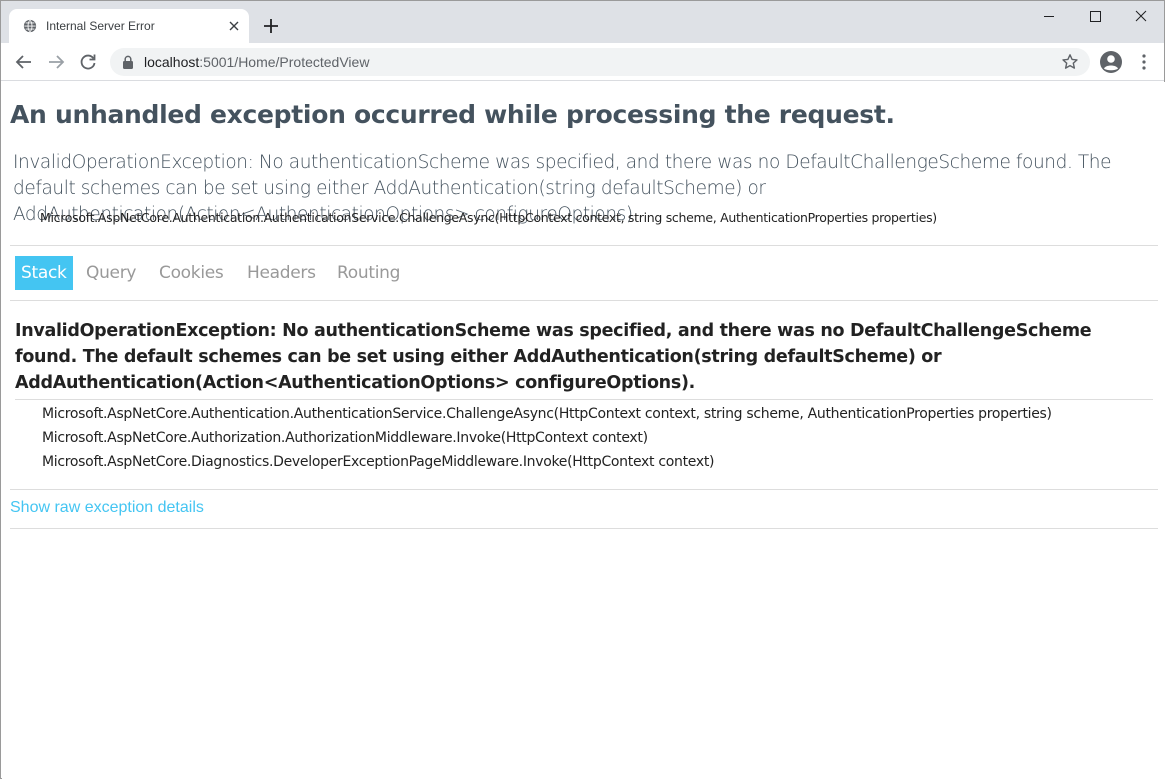 Image resolution: width=1165 pixels, height=779 pixels. I want to click on browser-toolbar: localhost:5001/Home/ProtectedView, so click(582, 62).